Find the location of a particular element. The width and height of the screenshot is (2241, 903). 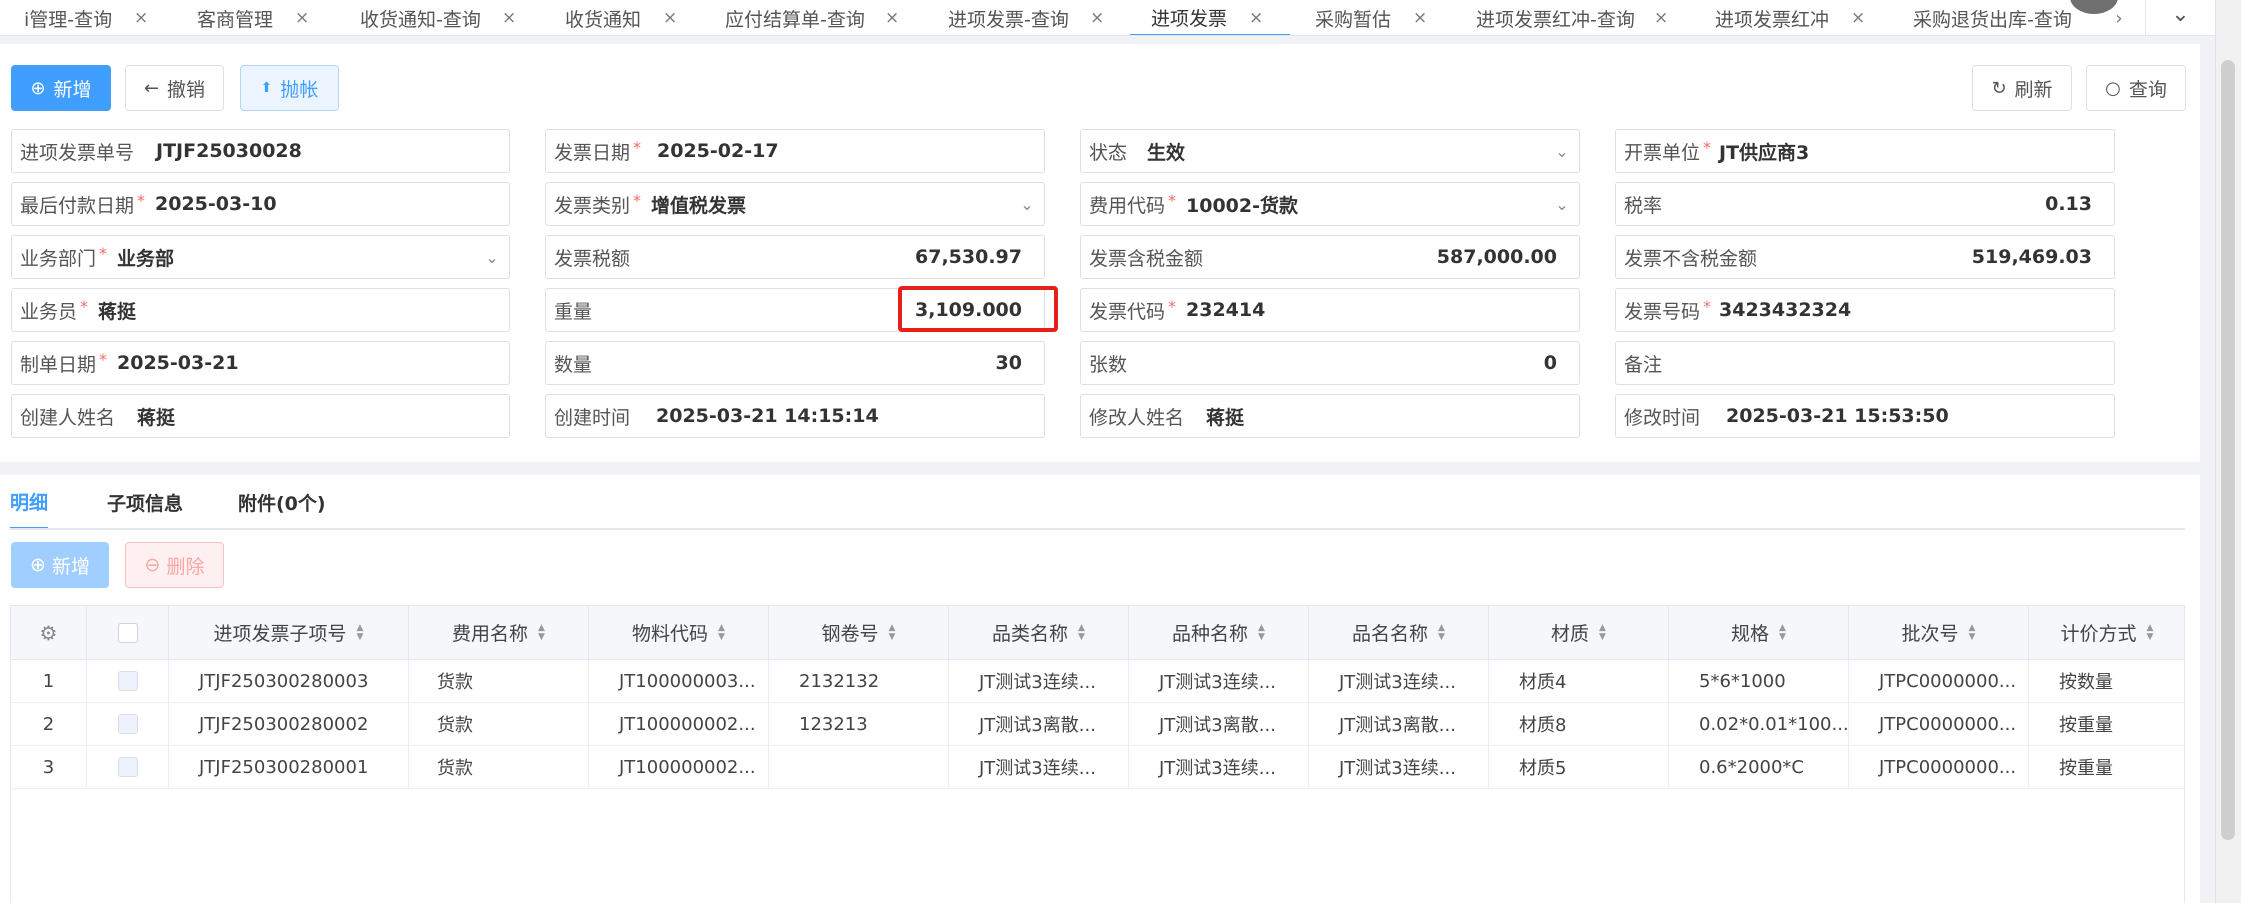

tab-input-invoice-query: 进项发票-查询 × is located at coordinates (1026, 17).